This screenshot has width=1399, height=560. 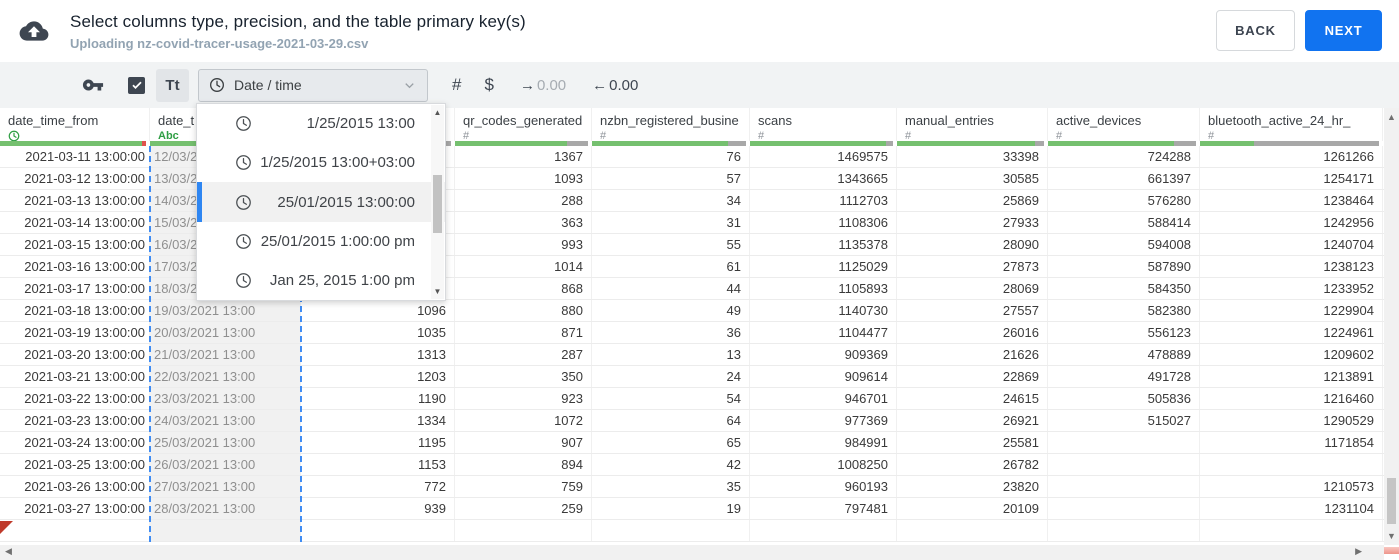 I want to click on cell: 1240704, so click(x=1291, y=244).